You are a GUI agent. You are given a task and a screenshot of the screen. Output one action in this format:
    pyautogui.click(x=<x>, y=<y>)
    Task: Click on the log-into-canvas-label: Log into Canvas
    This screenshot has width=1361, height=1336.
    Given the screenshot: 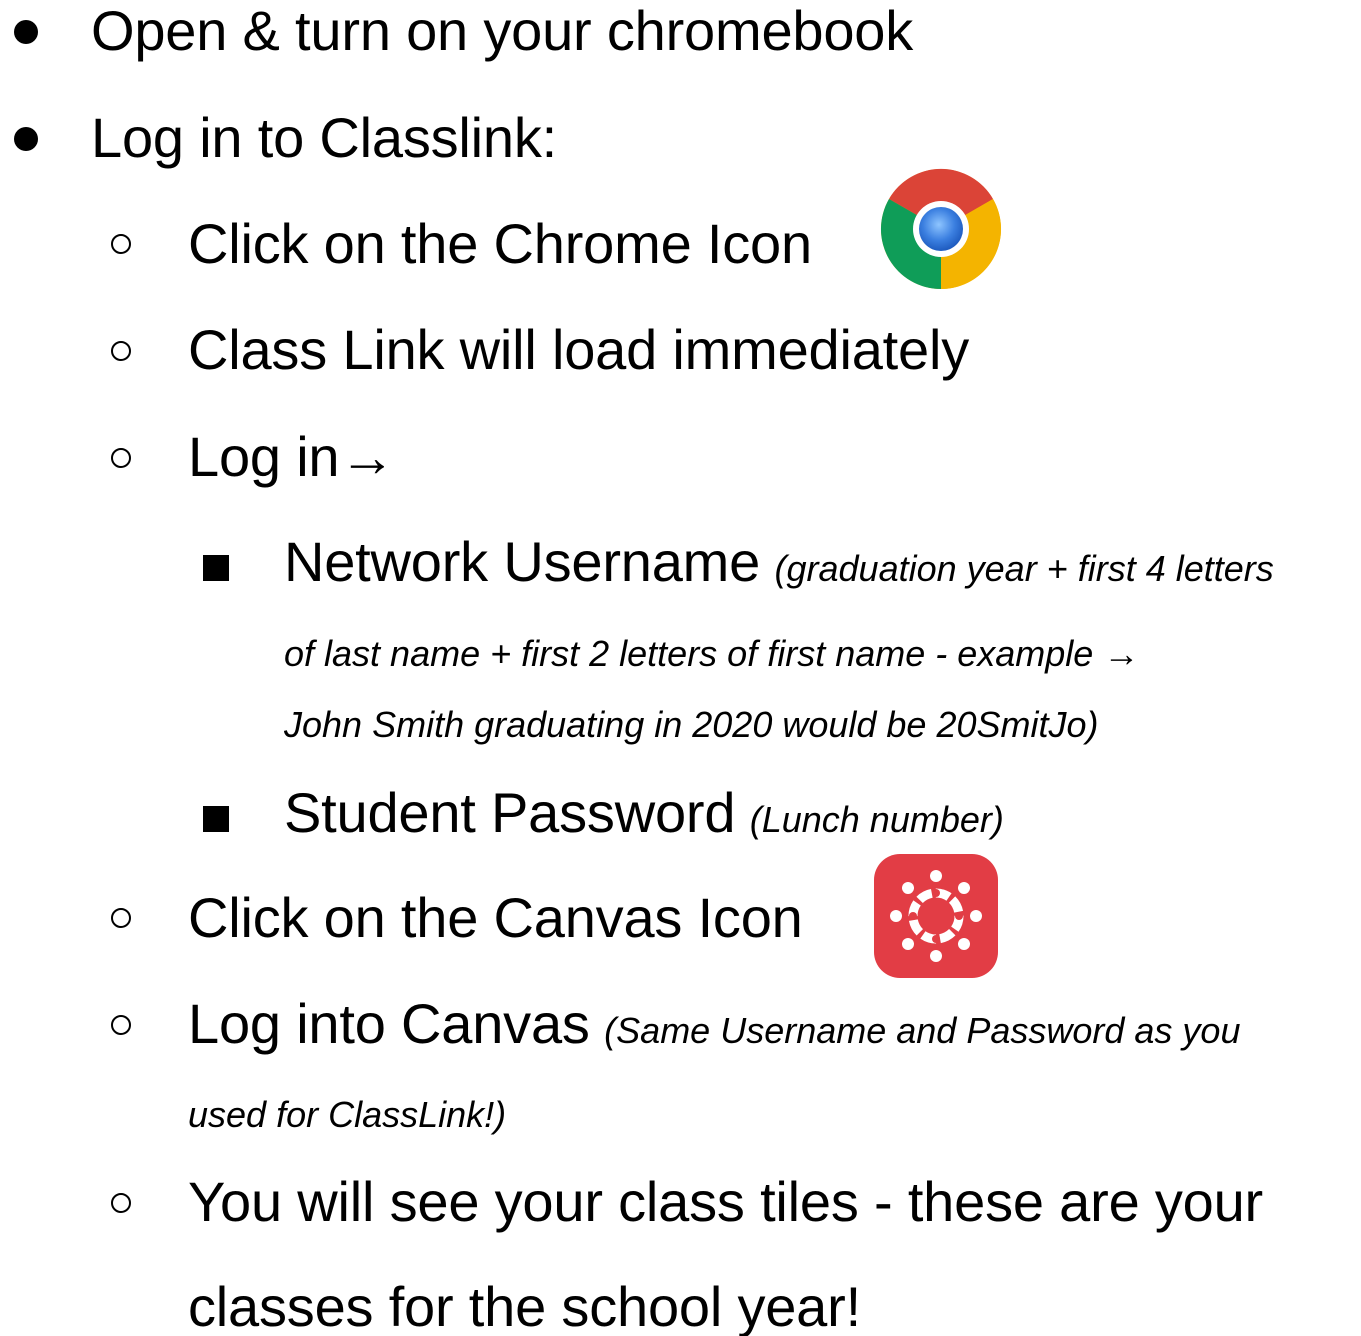 What is the action you would take?
    pyautogui.click(x=389, y=1023)
    